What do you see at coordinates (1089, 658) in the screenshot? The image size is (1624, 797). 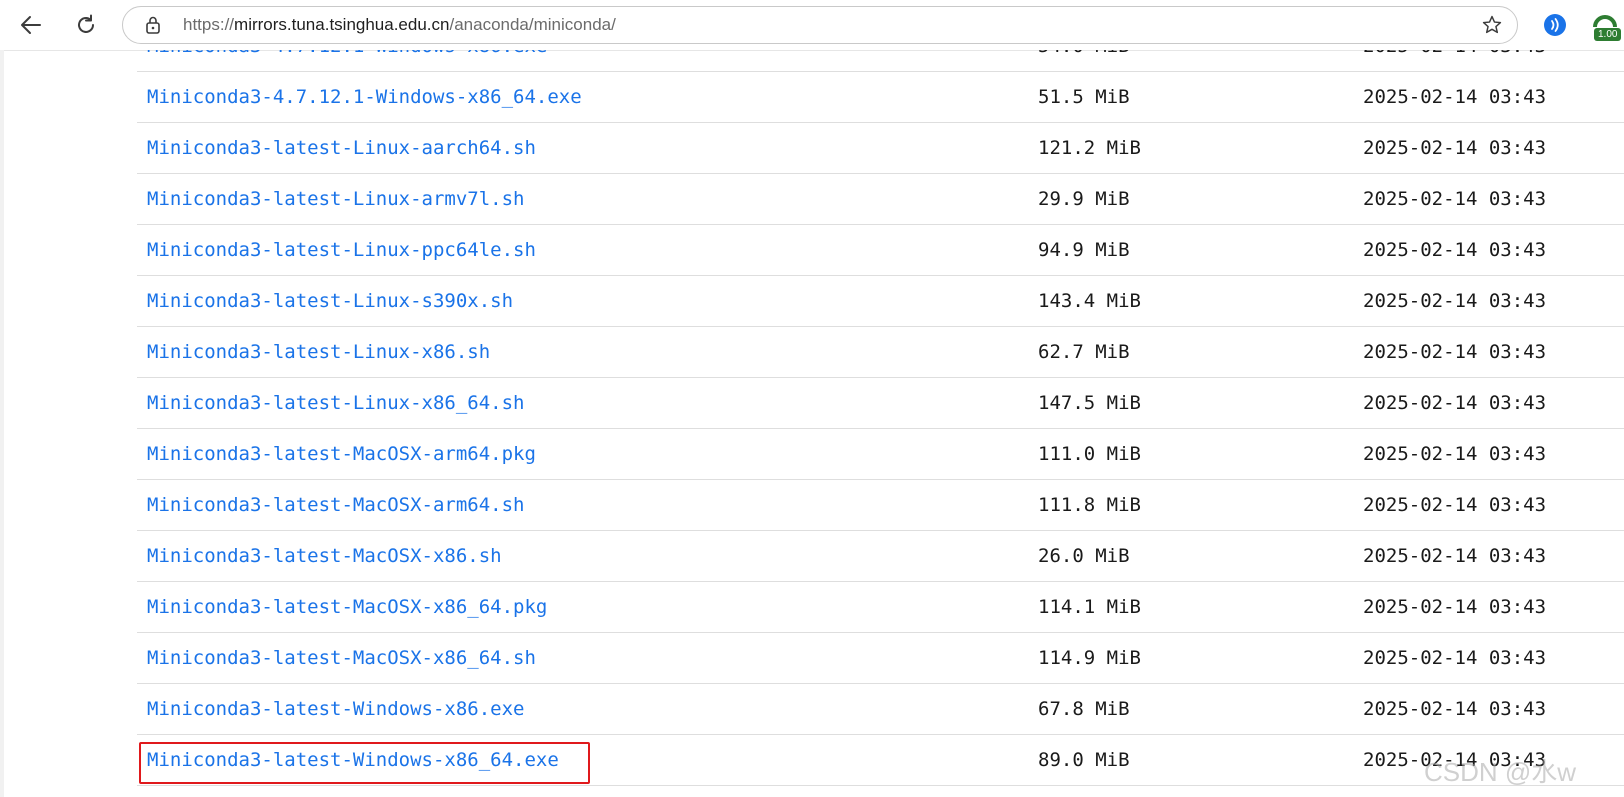 I see `file-size: 114.9 MiB` at bounding box center [1089, 658].